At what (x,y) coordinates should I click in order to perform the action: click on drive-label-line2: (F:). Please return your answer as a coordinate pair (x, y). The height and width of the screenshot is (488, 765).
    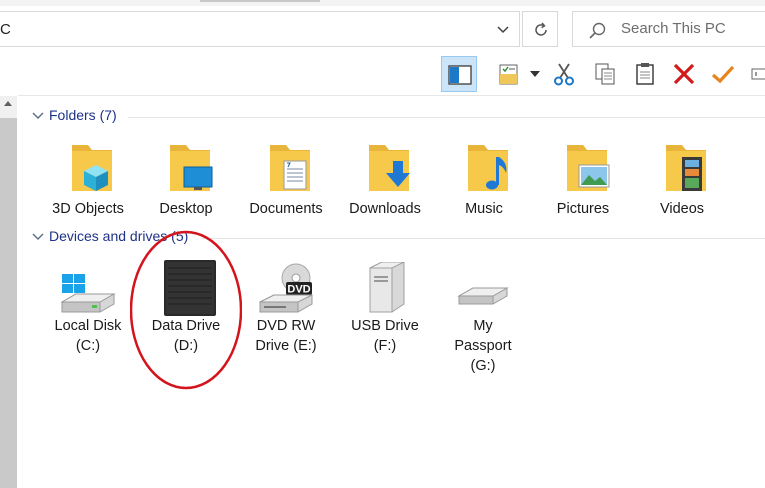
    Looking at the image, I should click on (385, 346).